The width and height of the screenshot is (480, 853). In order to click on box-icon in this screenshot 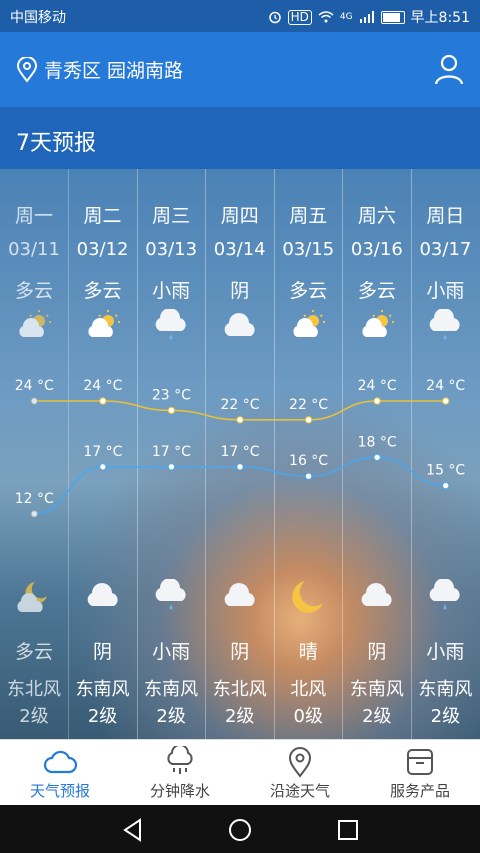, I will do `click(420, 762)`.